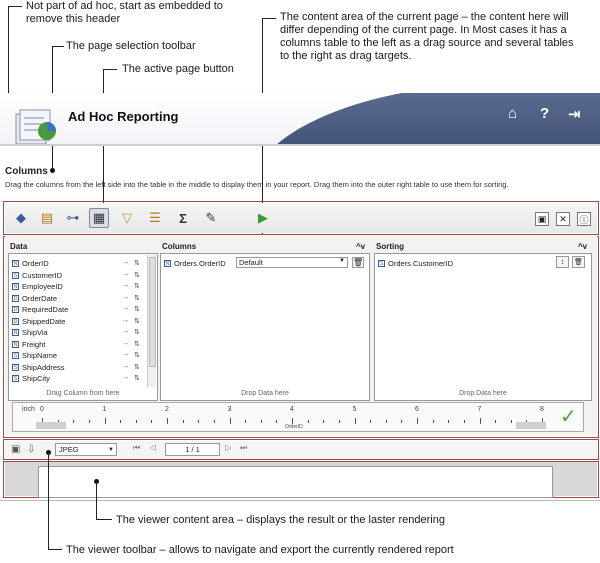 This screenshot has height=563, width=600. I want to click on columns-page-icon: ▦, so click(99, 218).